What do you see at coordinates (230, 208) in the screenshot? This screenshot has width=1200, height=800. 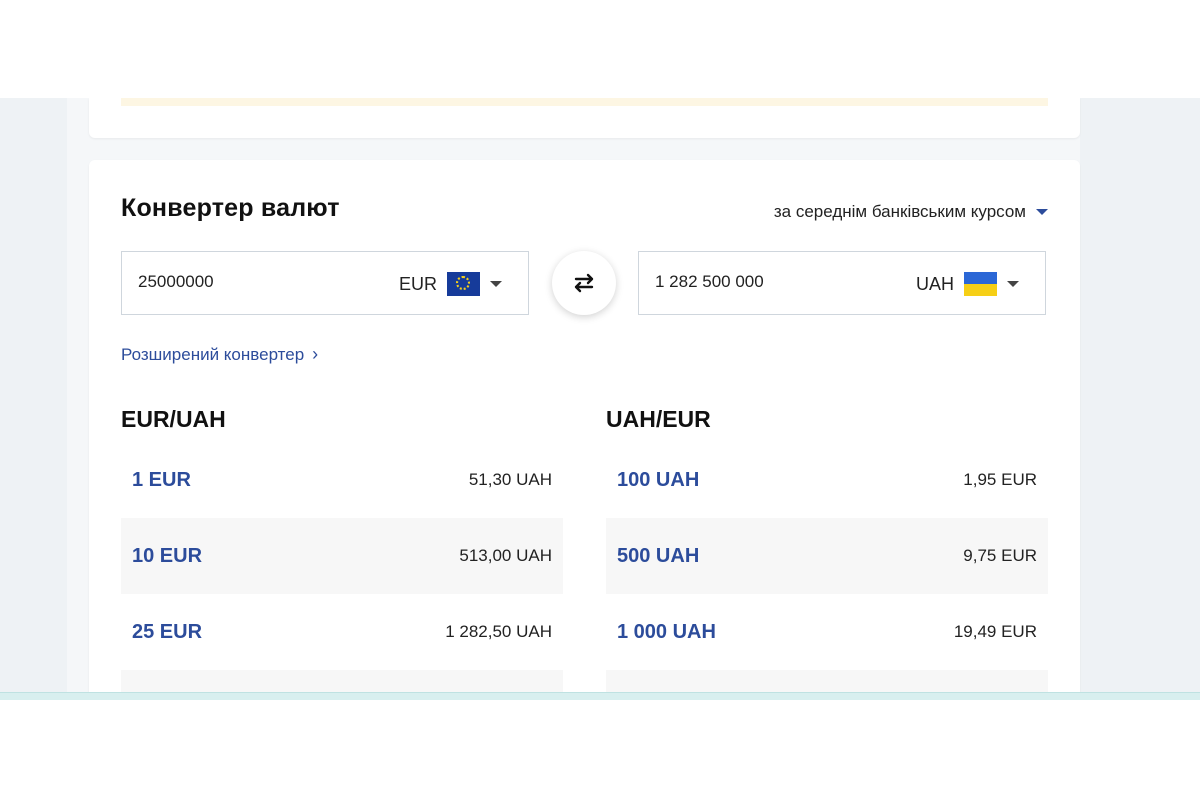 I see `converter-title: Конвертер валют` at bounding box center [230, 208].